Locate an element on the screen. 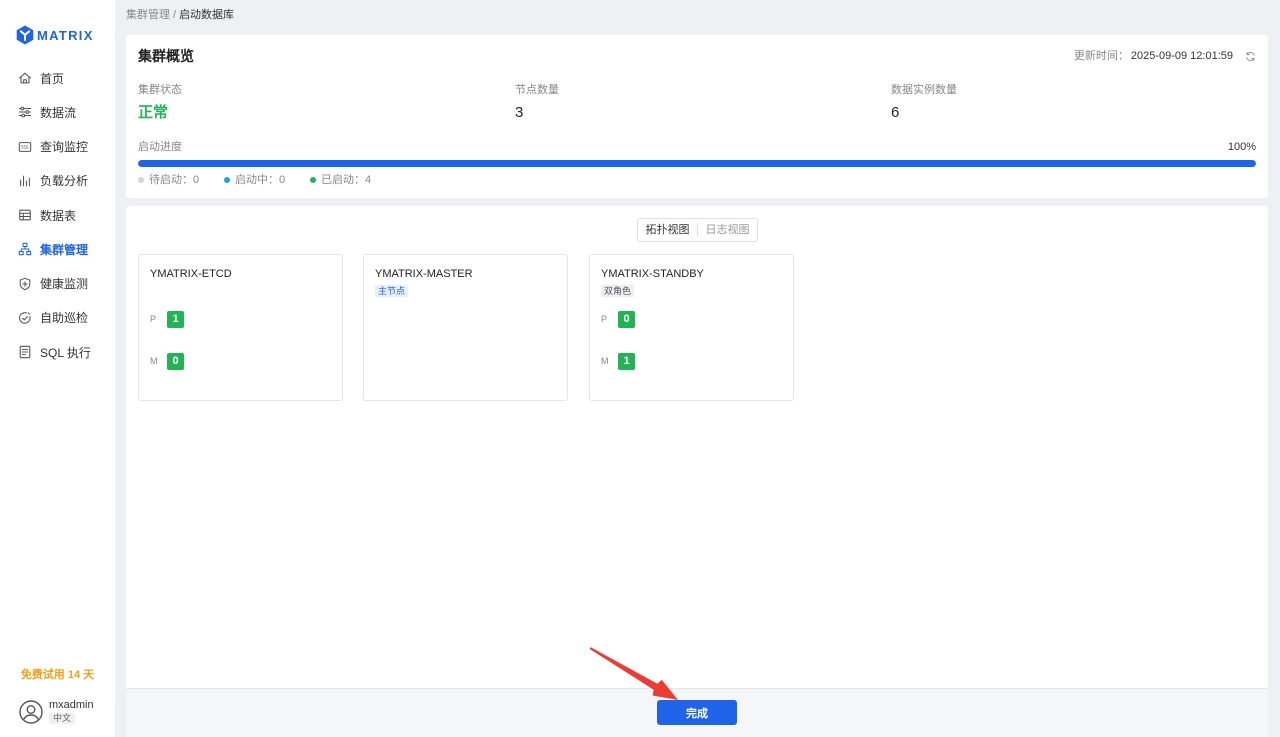  sidebar-item-label: SQL 执行 is located at coordinates (65, 352).